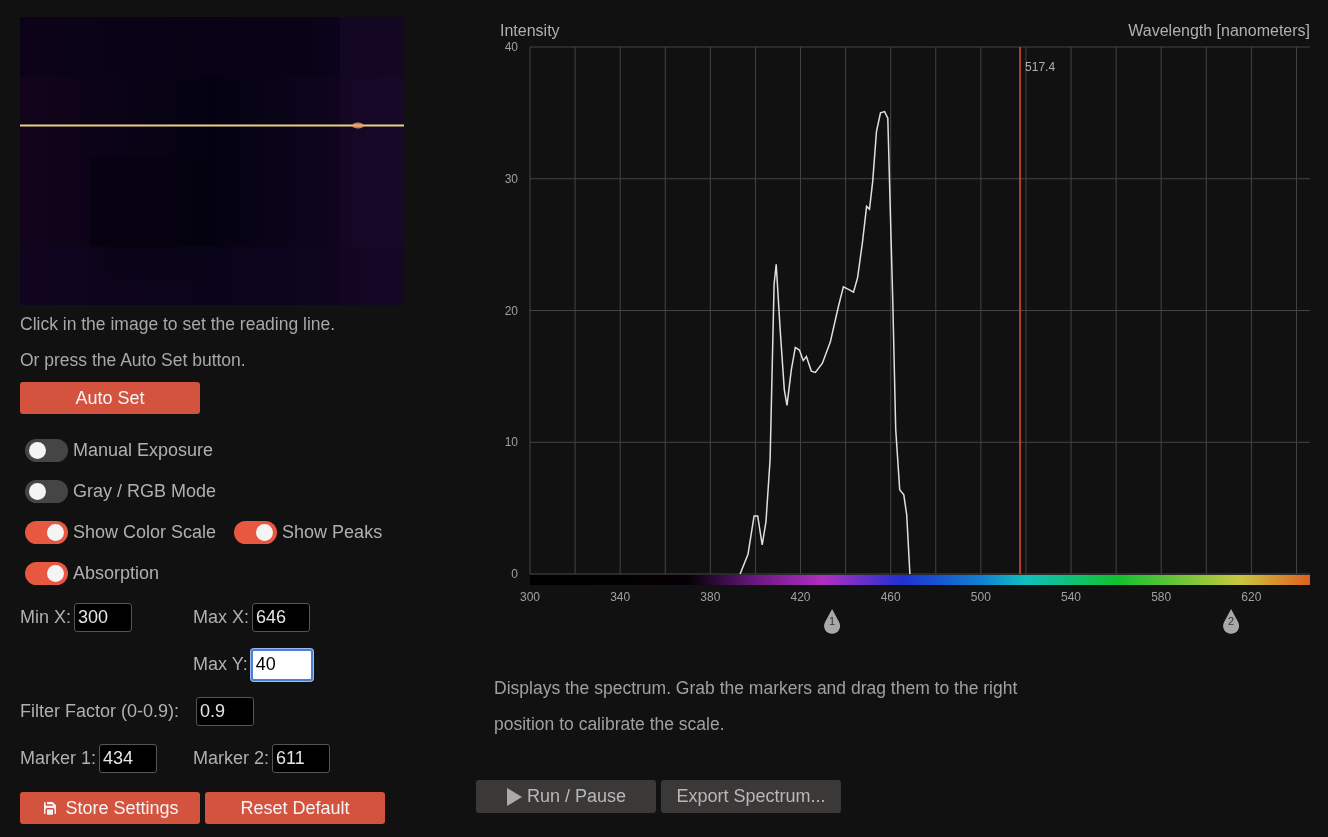 The width and height of the screenshot is (1328, 837). I want to click on input-field: 300, so click(103, 617).